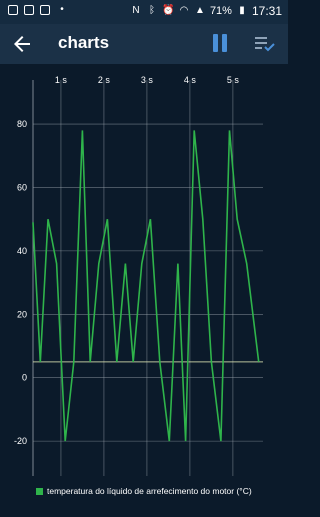  I want to click on status-right-icons: N ᛒ ⏰ ◠ ▲ 71% ▮ 17:31, so click(206, 11).